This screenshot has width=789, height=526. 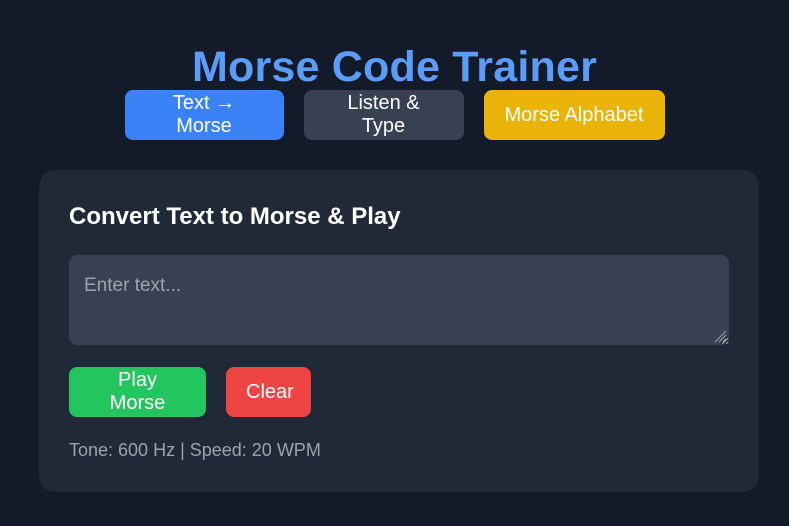 I want to click on resize-grip-icon, so click(x=719, y=335).